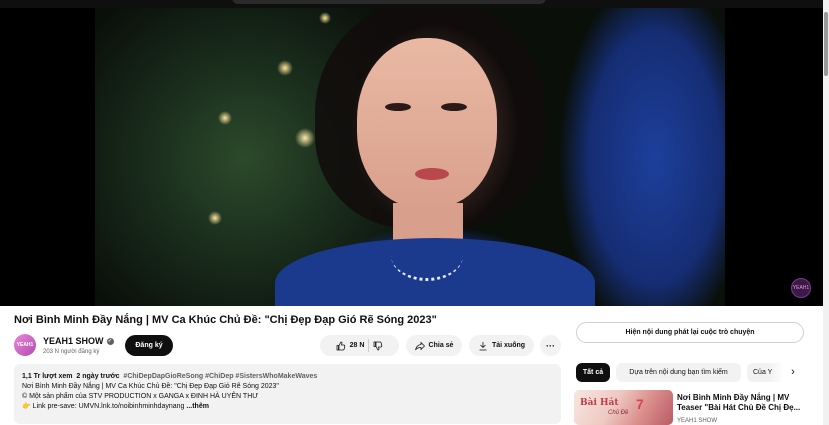 Image resolution: width=829 pixels, height=425 pixels. What do you see at coordinates (618, 413) in the screenshot?
I see `thumbnail-subtext: Chủ Đề` at bounding box center [618, 413].